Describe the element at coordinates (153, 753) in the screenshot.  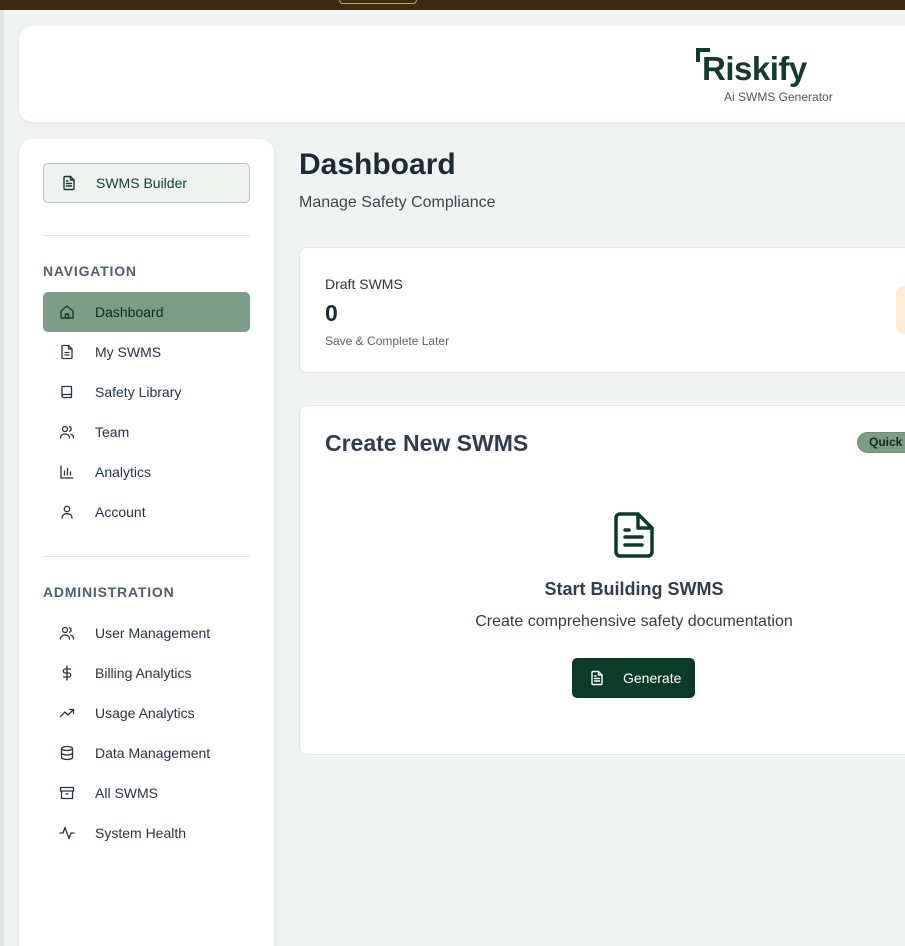
I see `sidebar-item-label: Data Management` at that location.